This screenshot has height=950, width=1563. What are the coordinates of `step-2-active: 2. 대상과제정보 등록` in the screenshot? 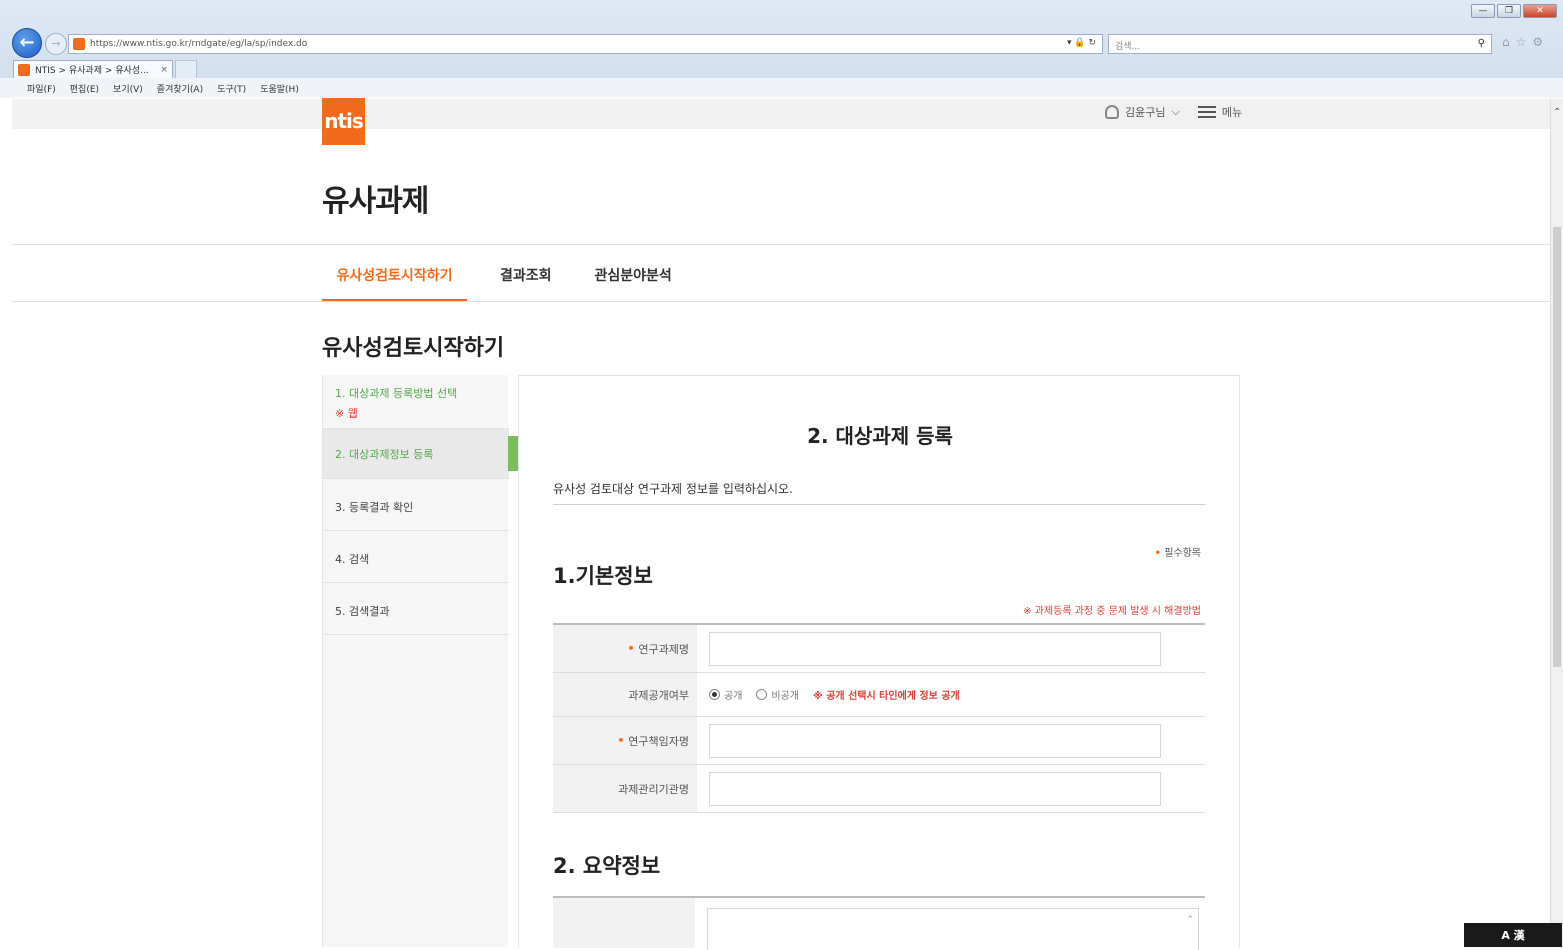 It's located at (416, 454).